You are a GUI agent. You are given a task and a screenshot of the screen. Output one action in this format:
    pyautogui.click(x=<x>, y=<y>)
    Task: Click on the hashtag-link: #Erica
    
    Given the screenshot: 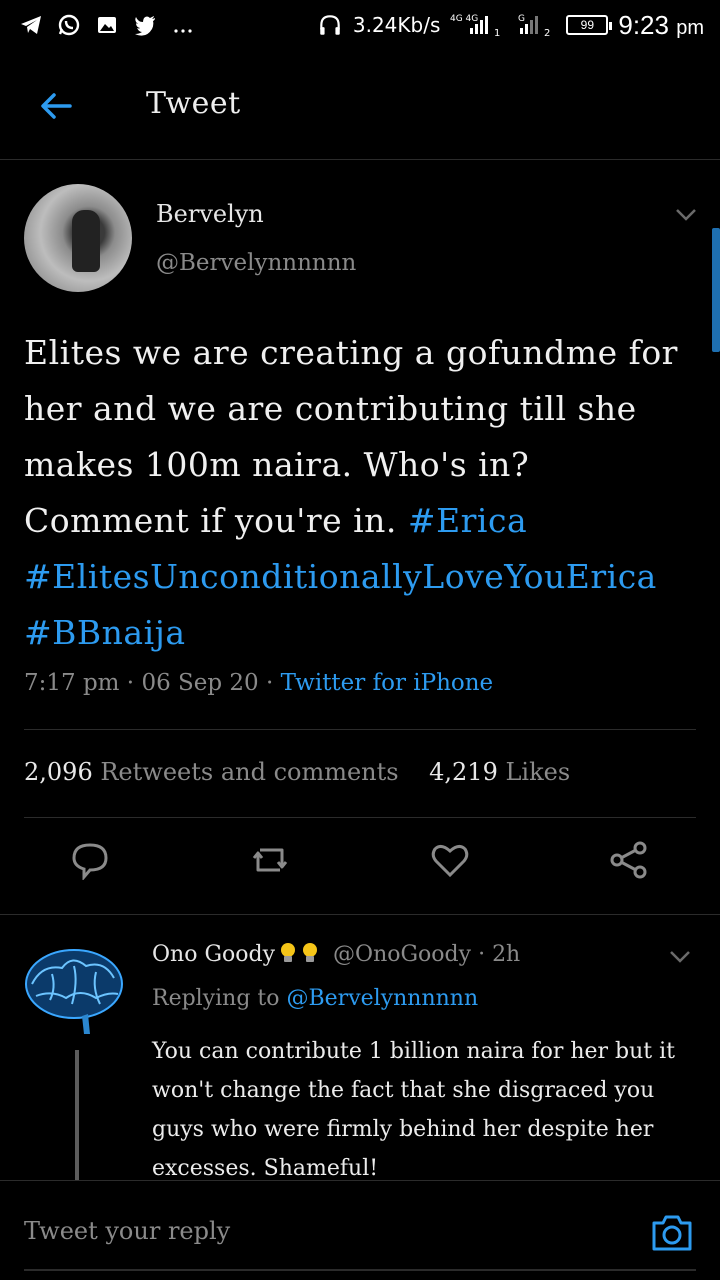 What is the action you would take?
    pyautogui.click(x=467, y=520)
    